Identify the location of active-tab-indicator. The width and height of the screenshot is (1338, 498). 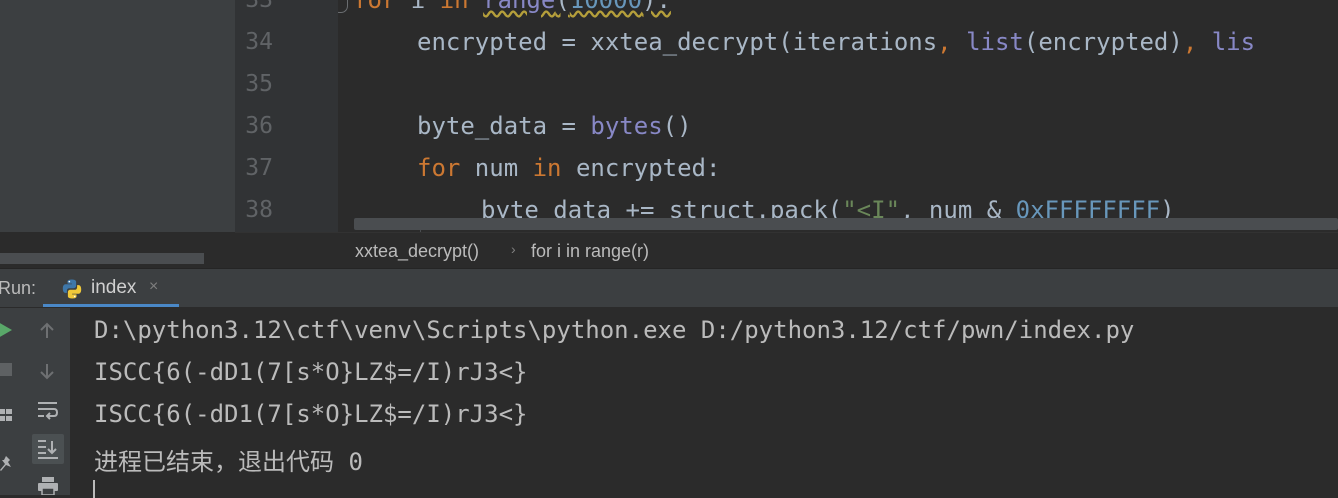
(111, 305).